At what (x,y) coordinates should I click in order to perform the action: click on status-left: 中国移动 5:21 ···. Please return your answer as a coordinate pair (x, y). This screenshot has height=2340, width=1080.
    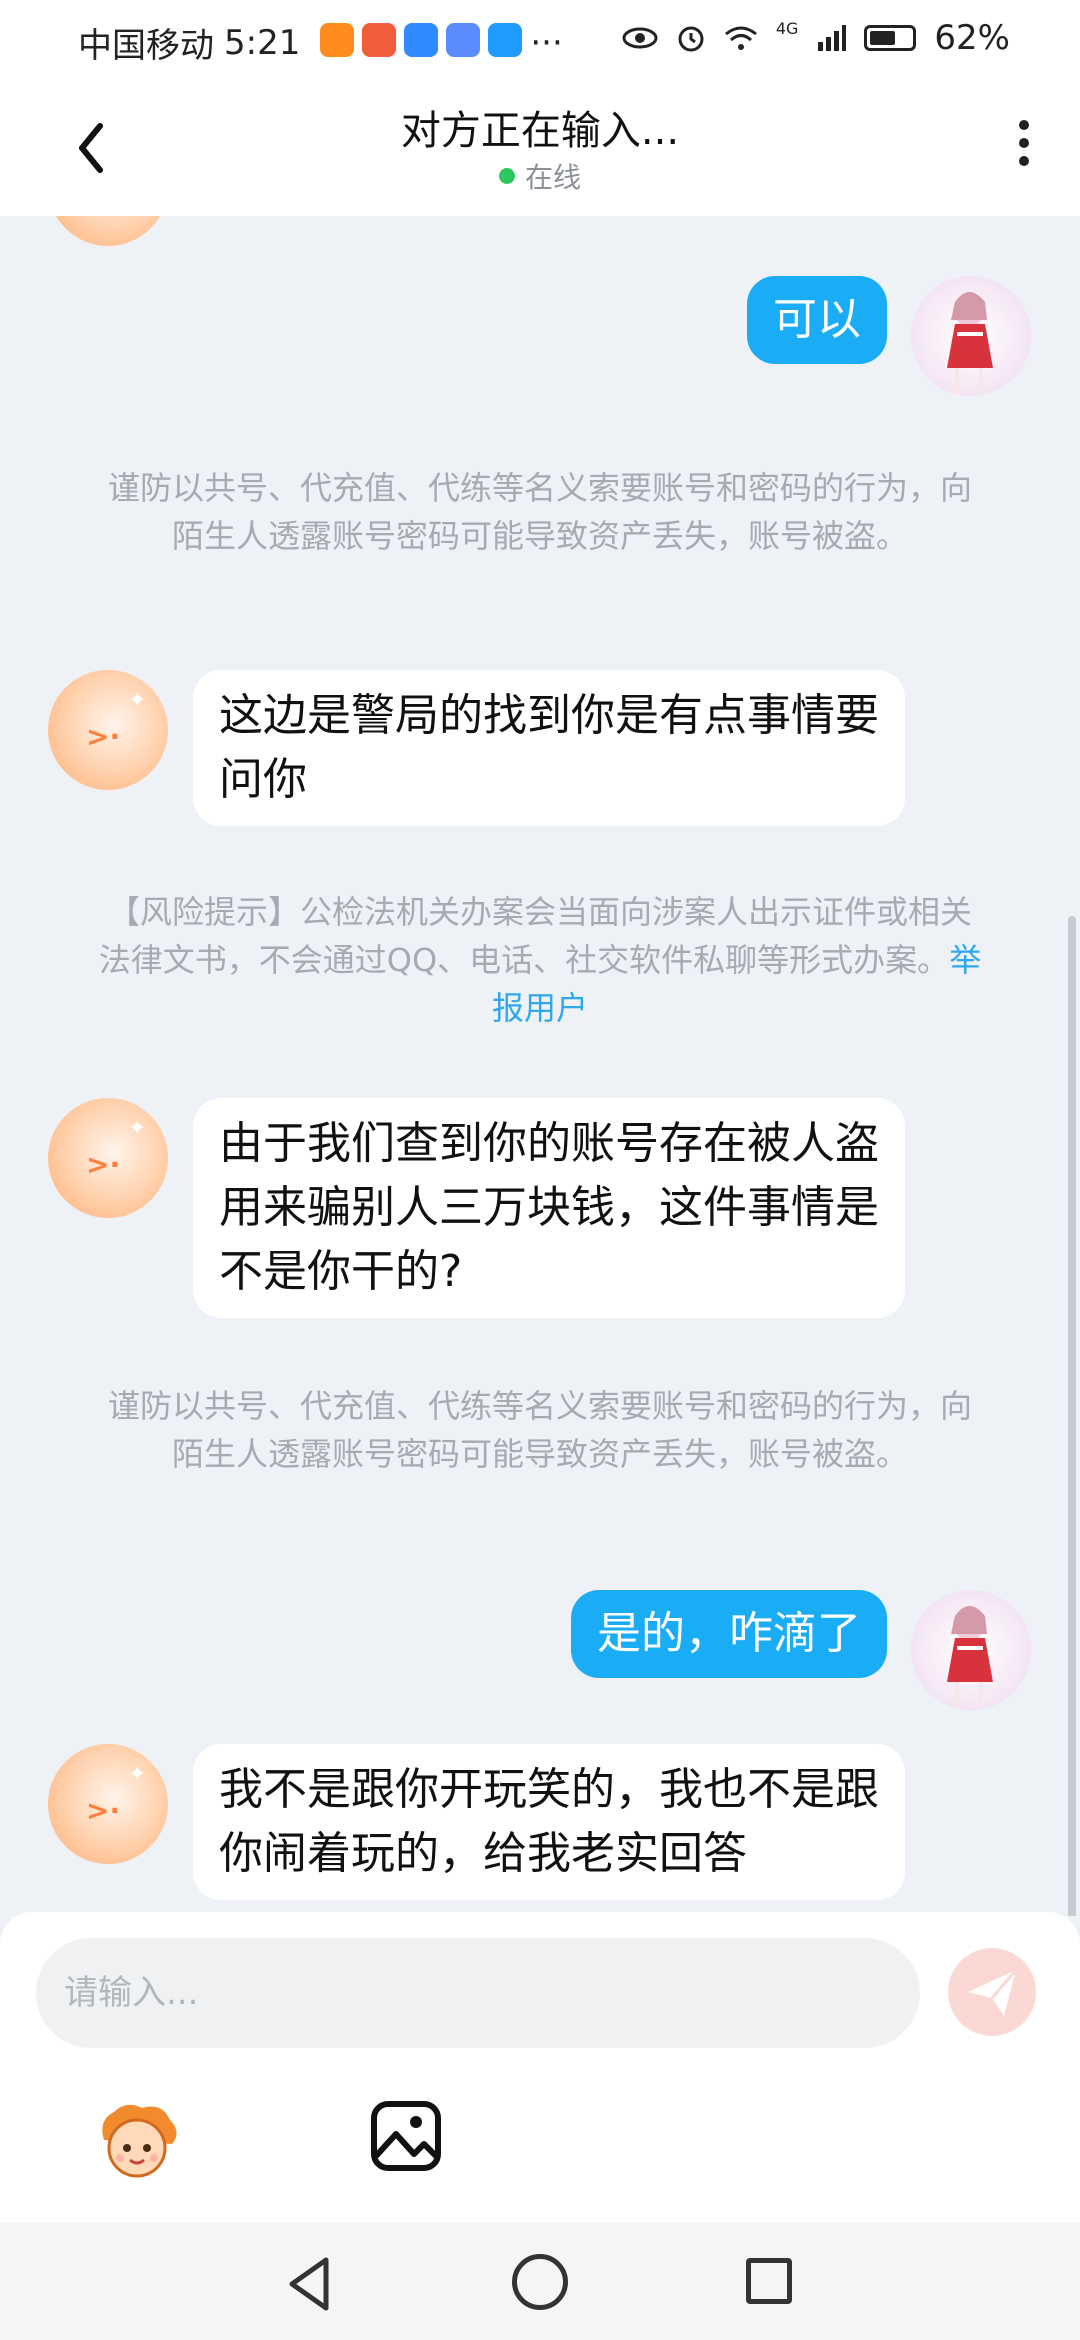
    Looking at the image, I should click on (320, 42).